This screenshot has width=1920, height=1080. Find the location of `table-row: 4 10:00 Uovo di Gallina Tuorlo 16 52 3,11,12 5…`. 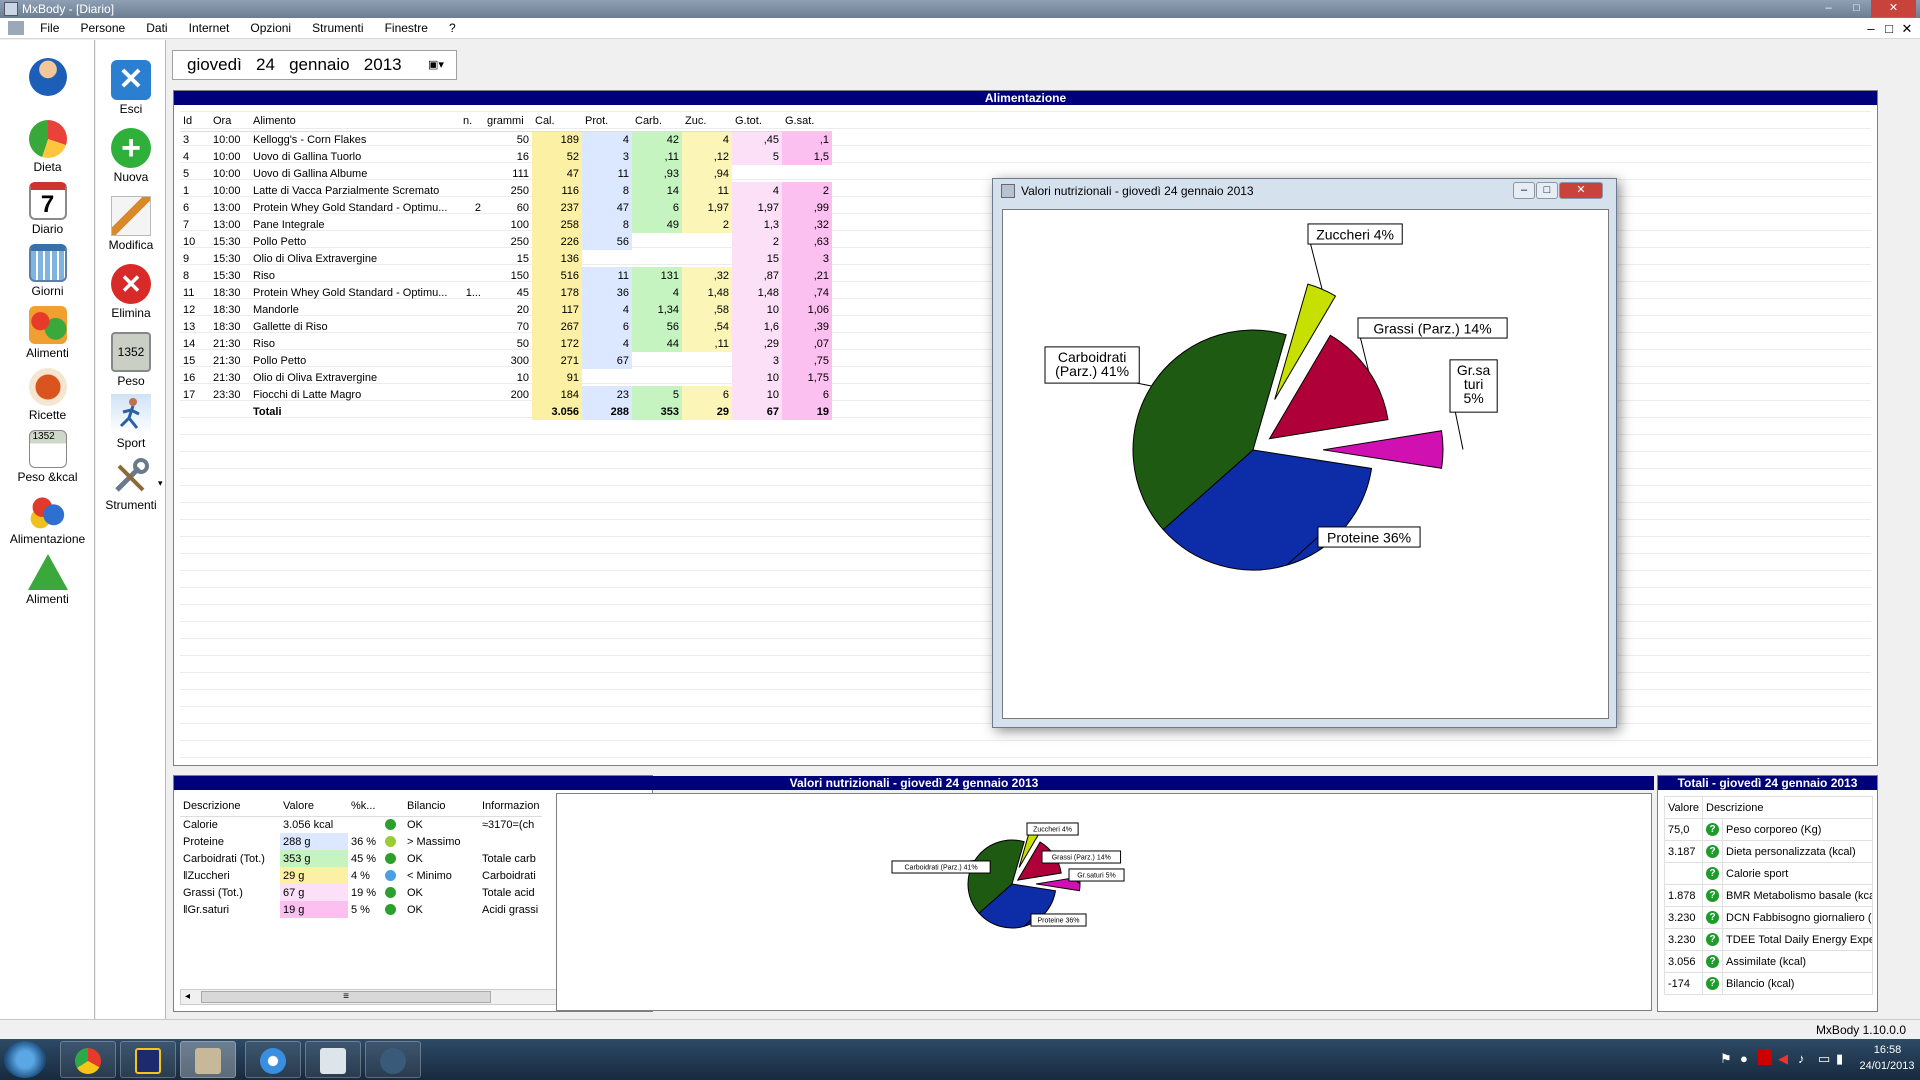

table-row: 4 10:00 Uovo di Gallina Tuorlo 16 52 3,11,12 5… is located at coordinates (506, 156).